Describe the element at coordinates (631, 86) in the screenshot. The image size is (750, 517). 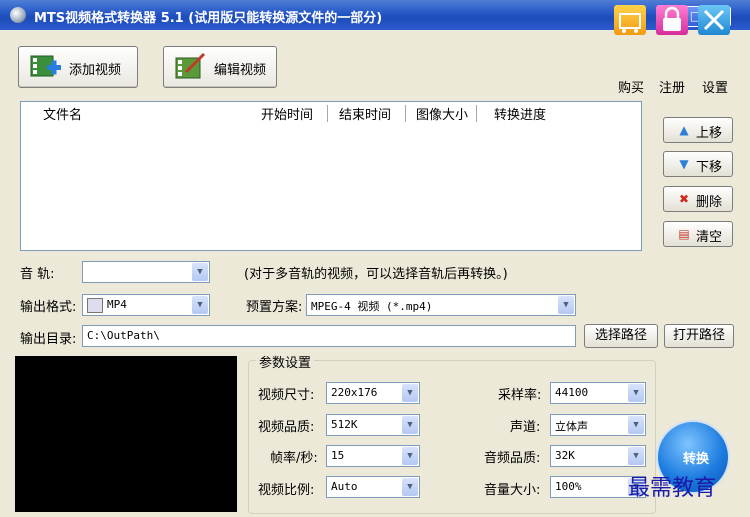
I see `buy-label: 购买` at that location.